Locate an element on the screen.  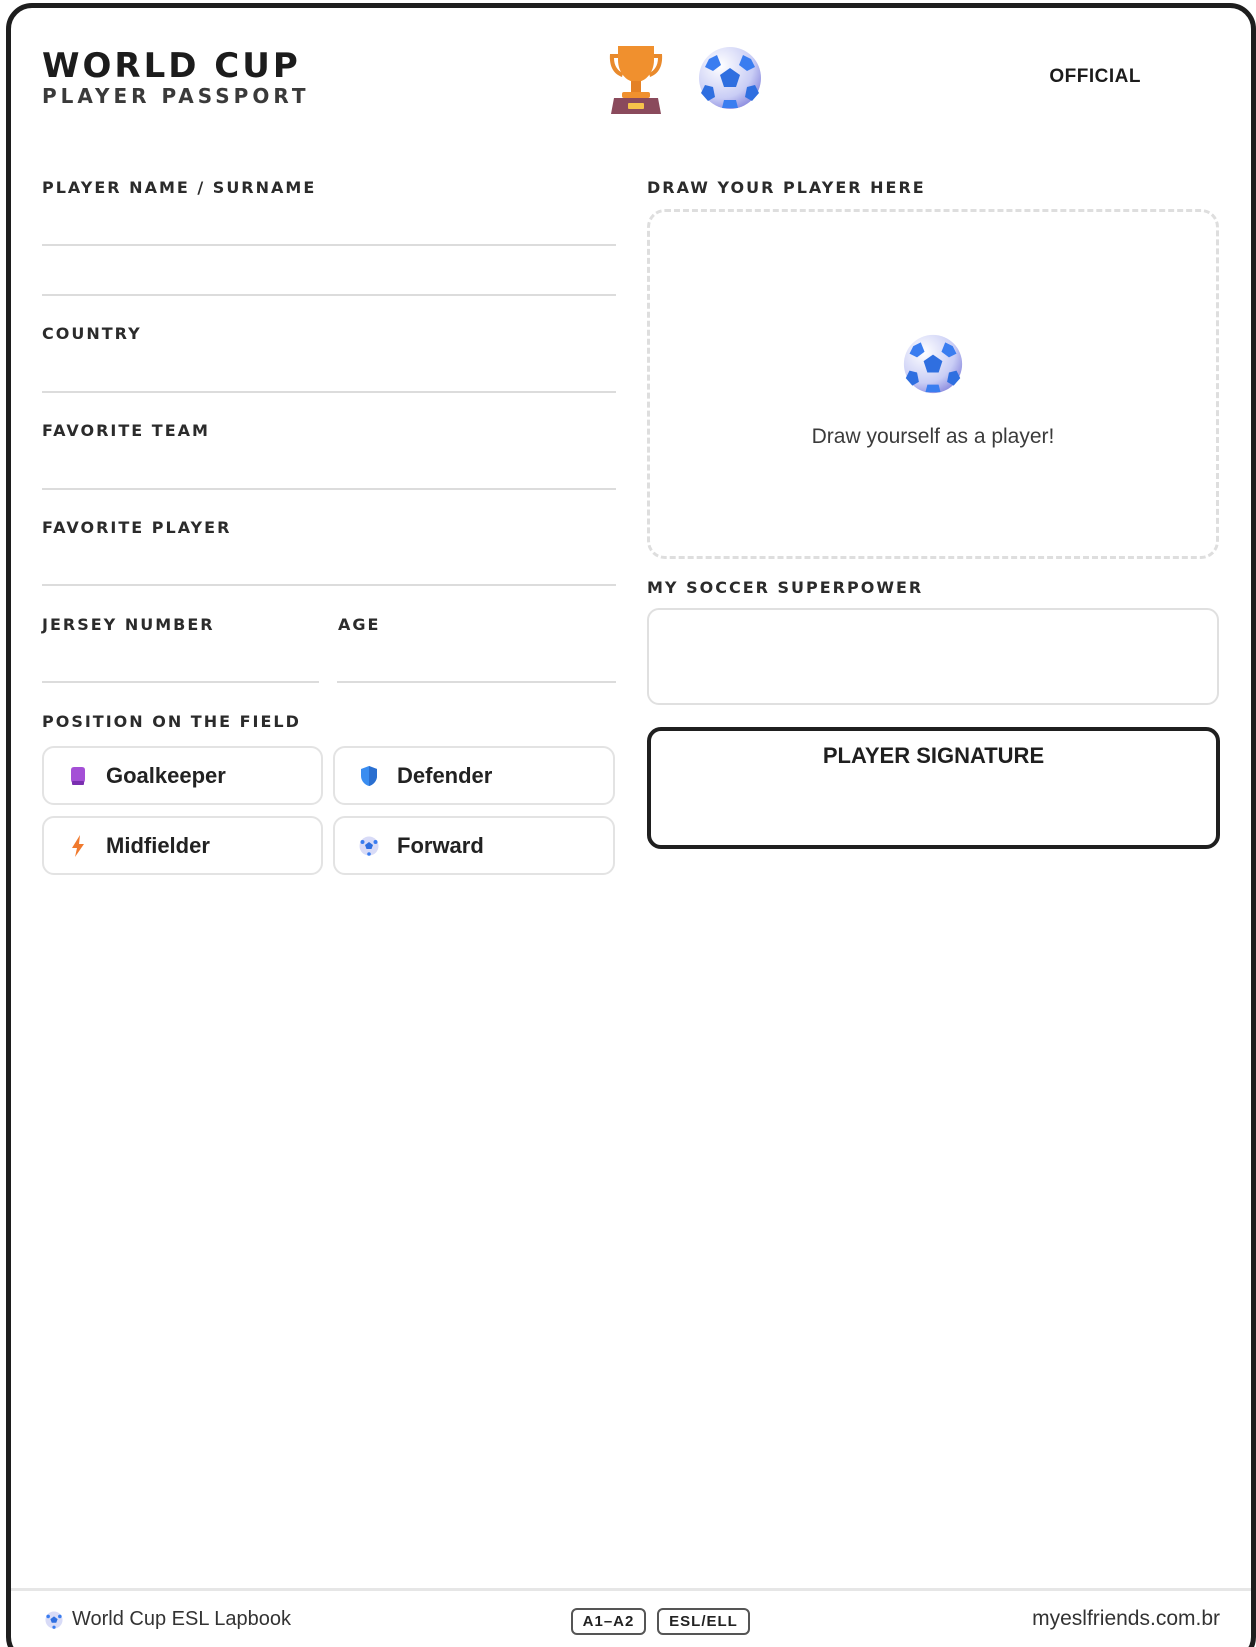
position-option-label: Midfielder is located at coordinates (158, 845).